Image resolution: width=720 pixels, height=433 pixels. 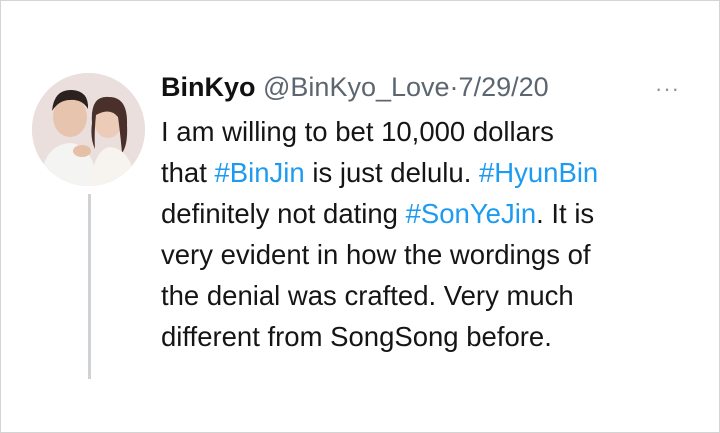 I want to click on tweet-text-line: very evident in how the wordings of, so click(x=433, y=254).